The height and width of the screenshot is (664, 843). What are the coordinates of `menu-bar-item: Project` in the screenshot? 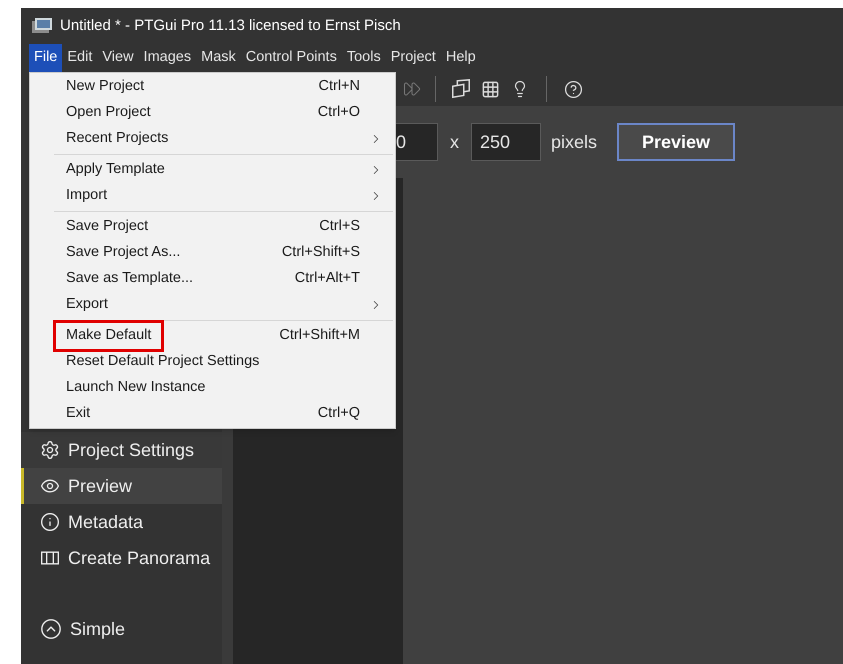 It's located at (413, 58).